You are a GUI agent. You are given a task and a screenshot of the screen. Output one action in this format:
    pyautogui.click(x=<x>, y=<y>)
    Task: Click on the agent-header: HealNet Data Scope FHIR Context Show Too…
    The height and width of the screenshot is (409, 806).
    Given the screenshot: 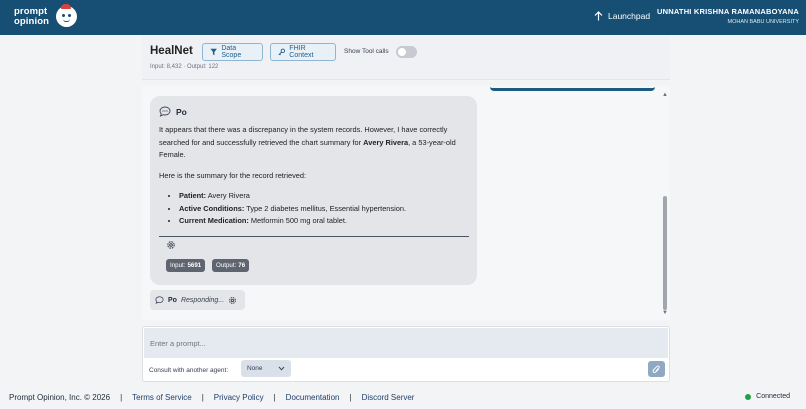 What is the action you would take?
    pyautogui.click(x=406, y=58)
    